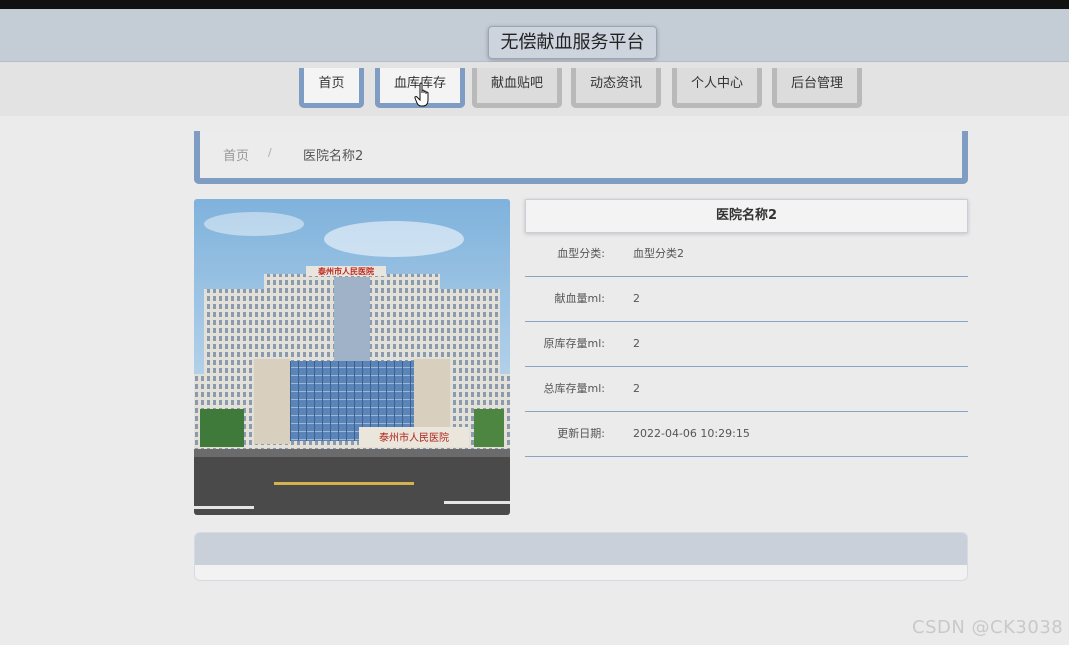 The image size is (1069, 645). I want to click on site-header: 无偿献血服务平台, so click(534, 35).